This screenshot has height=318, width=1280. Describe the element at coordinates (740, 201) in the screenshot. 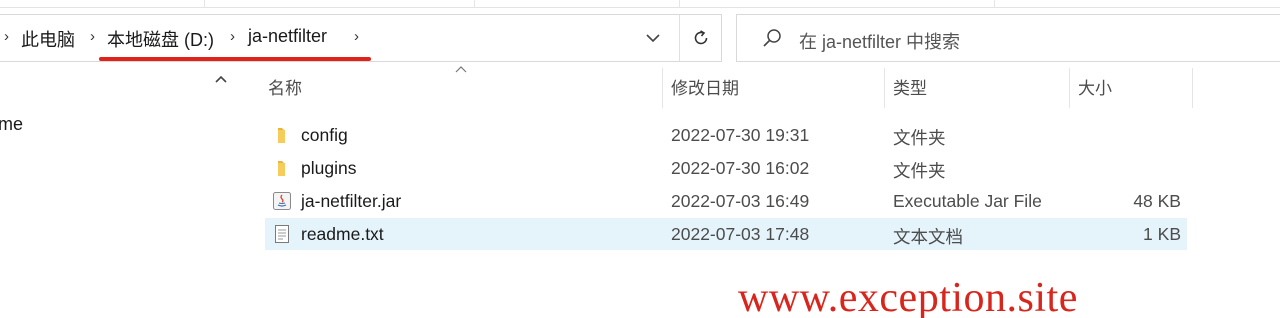

I see `file-date: 2022-07-03 16:49` at that location.